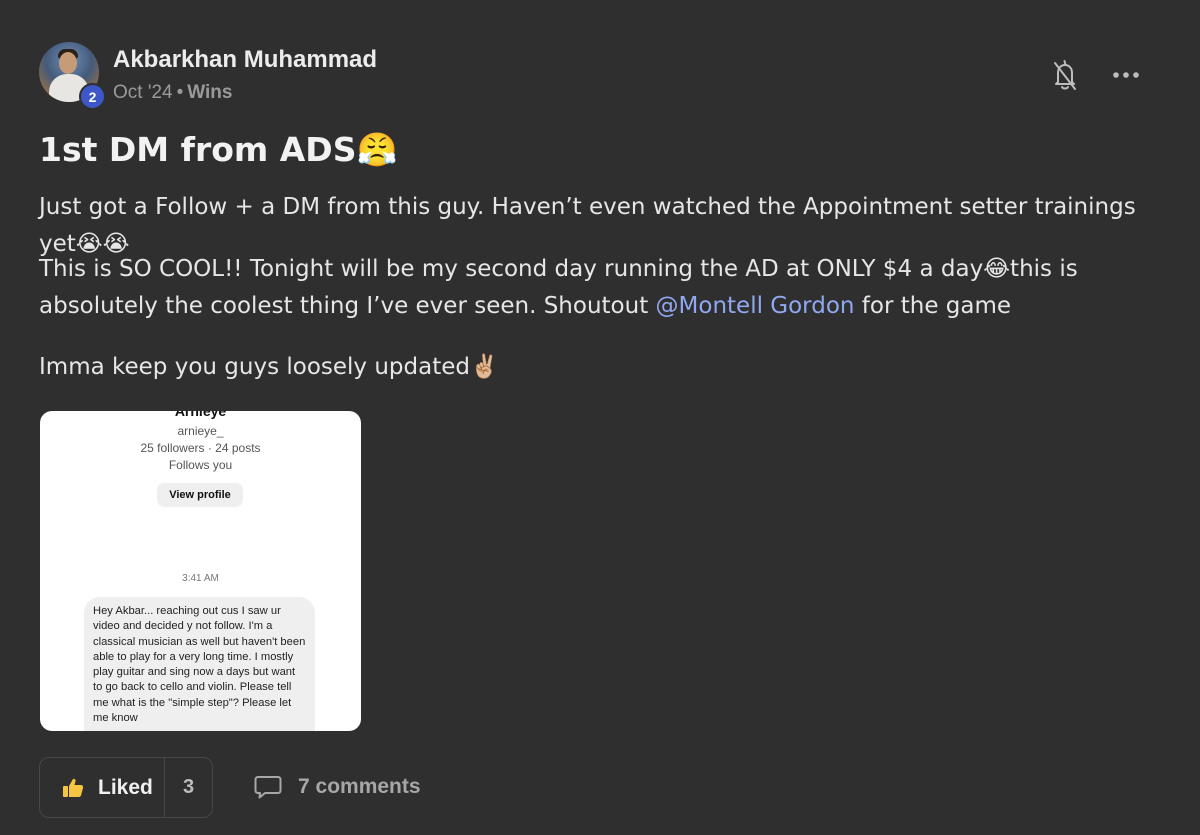  I want to click on post-meta: Oct '24 • Wins, so click(172, 93).